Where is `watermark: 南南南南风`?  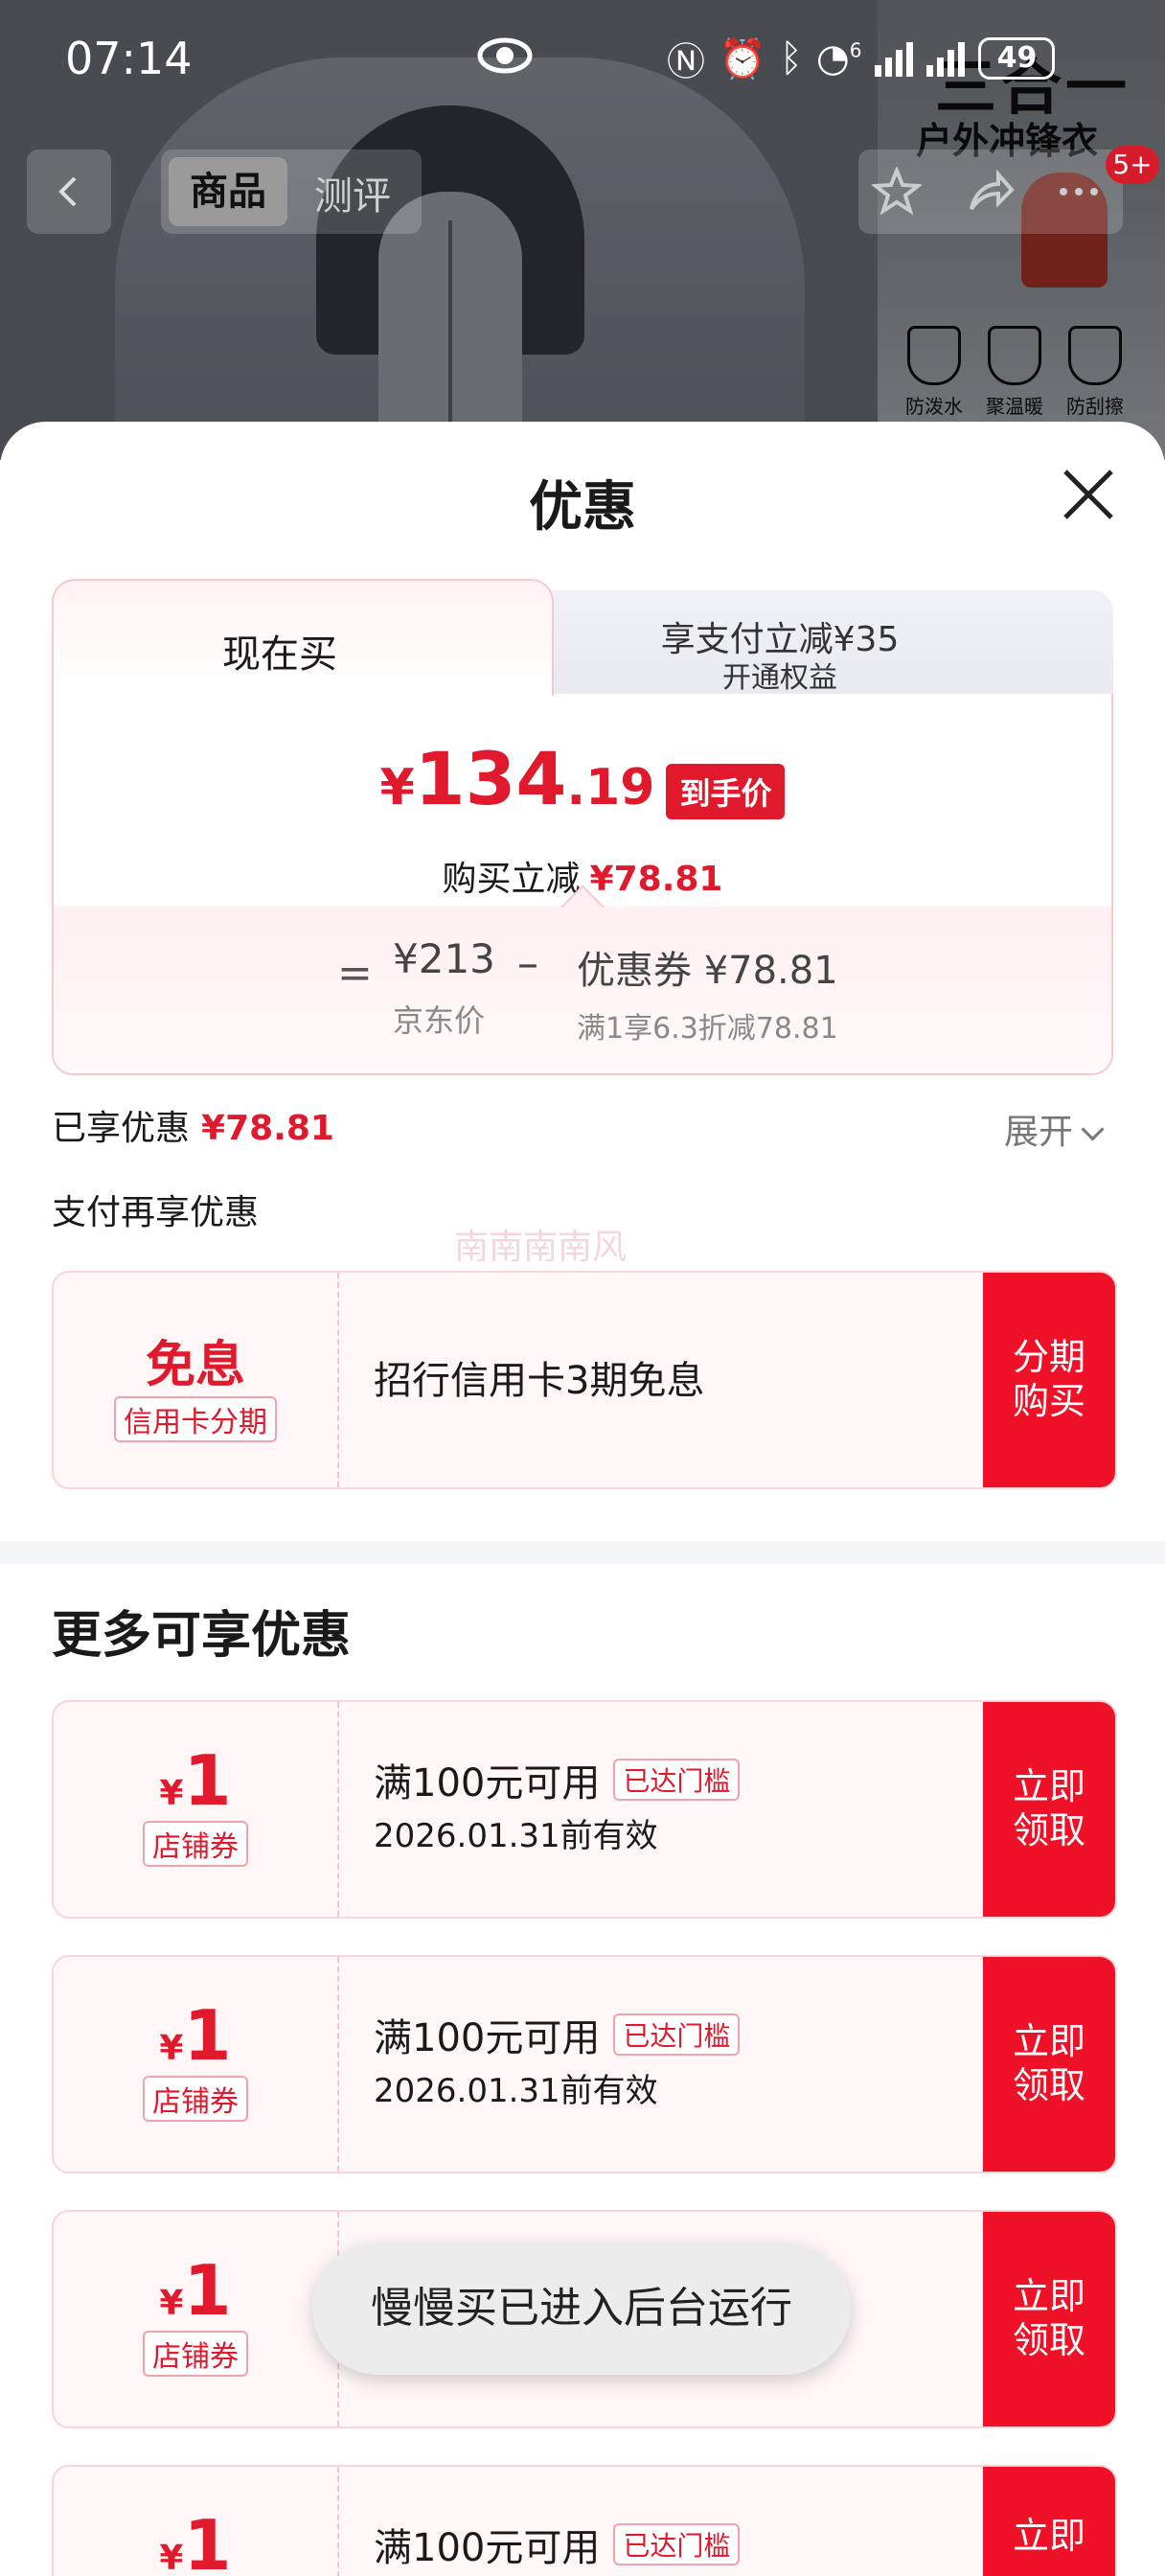 watermark: 南南南南风 is located at coordinates (541, 1247).